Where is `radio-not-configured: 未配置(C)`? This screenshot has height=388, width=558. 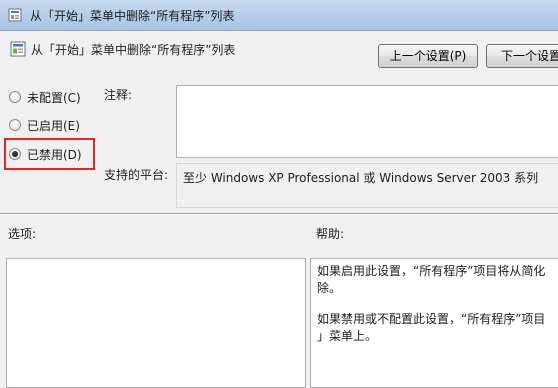
radio-not-configured: 未配置(C) is located at coordinates (45, 97).